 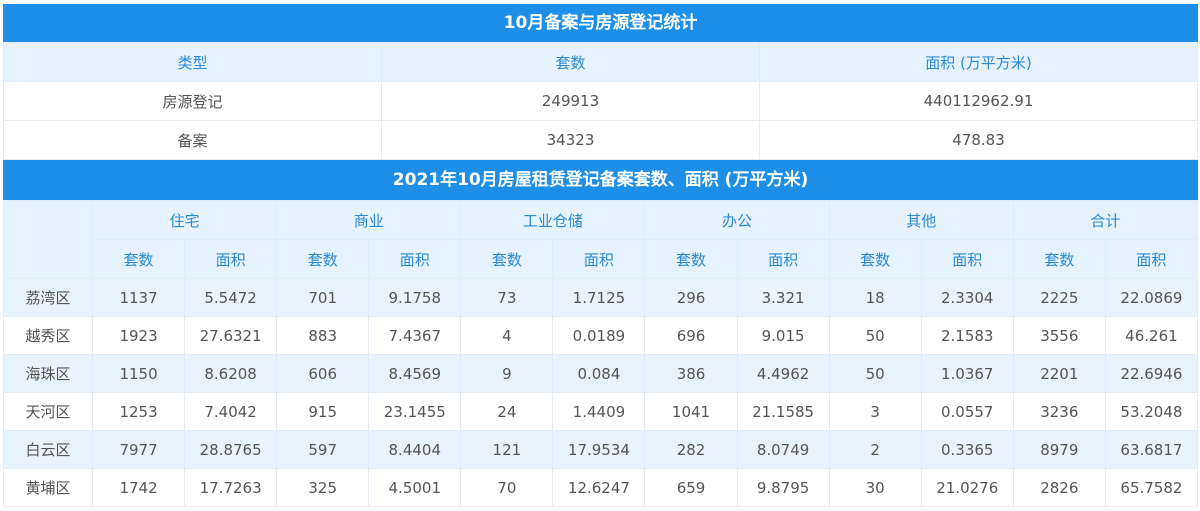 I want to click on cell-area: 46.261, so click(x=1151, y=335).